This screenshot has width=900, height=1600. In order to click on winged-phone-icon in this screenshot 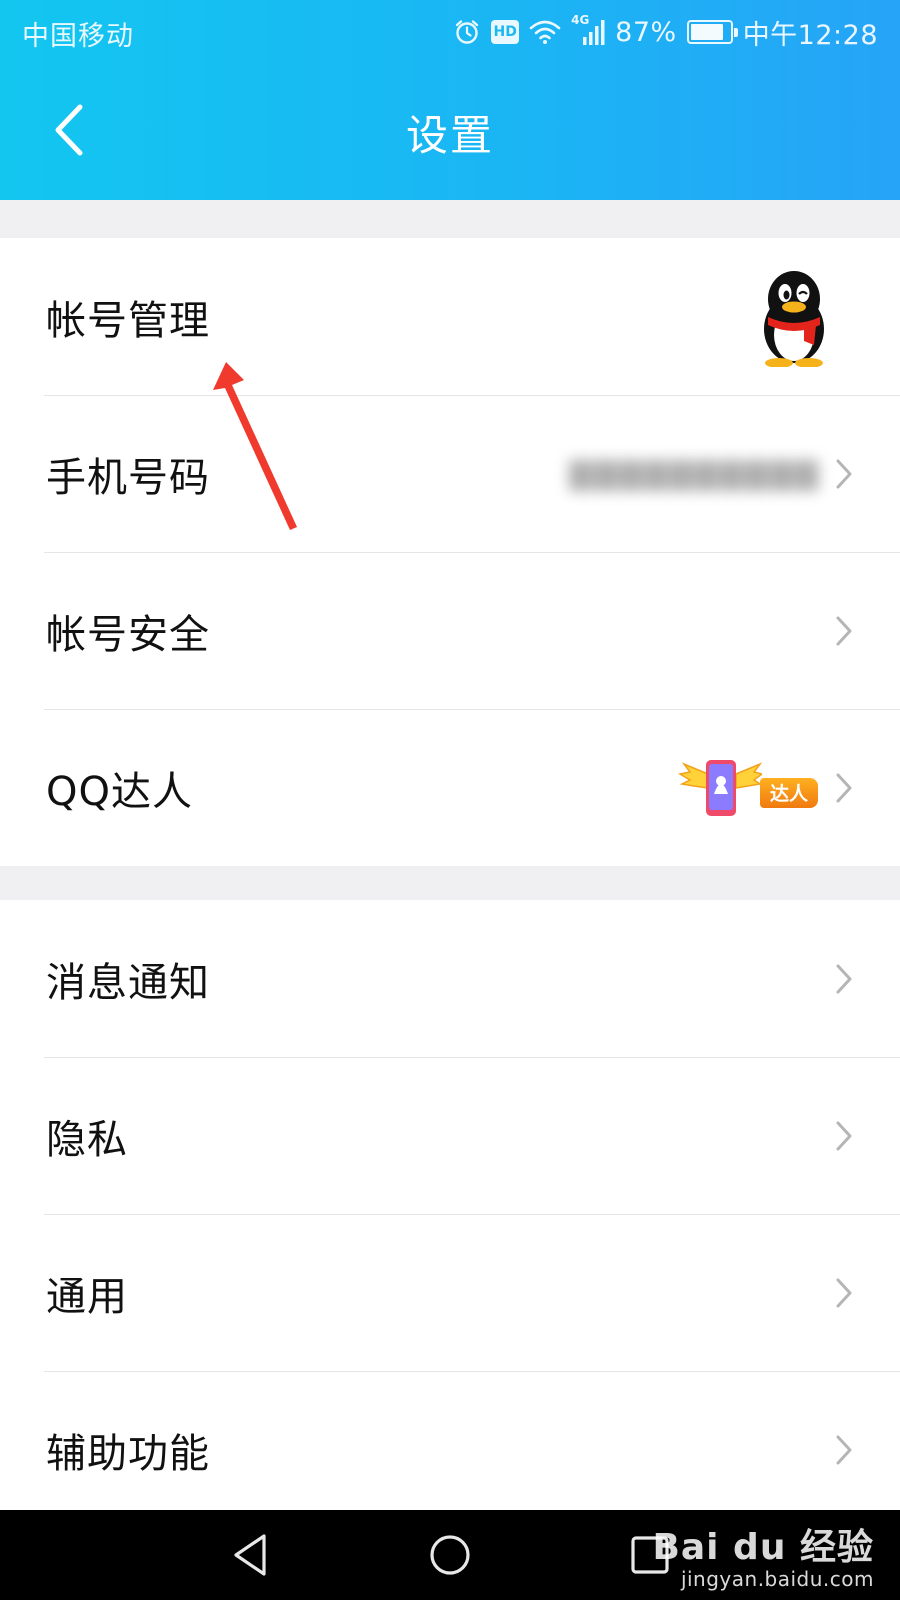, I will do `click(720, 787)`.